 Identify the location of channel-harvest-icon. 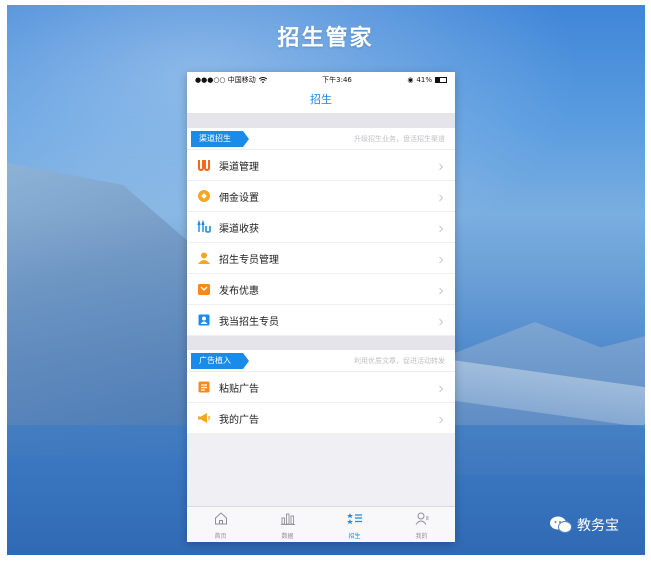
(204, 227).